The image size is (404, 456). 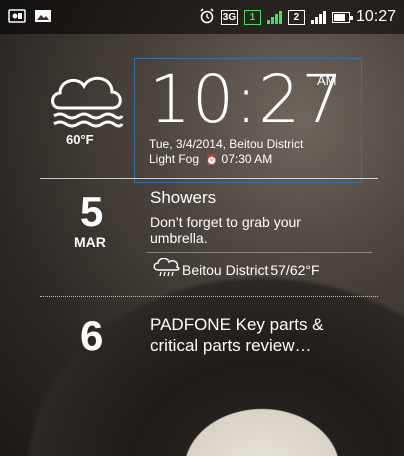 What do you see at coordinates (225, 269) in the screenshot?
I see `forecast-location: Beitou District` at bounding box center [225, 269].